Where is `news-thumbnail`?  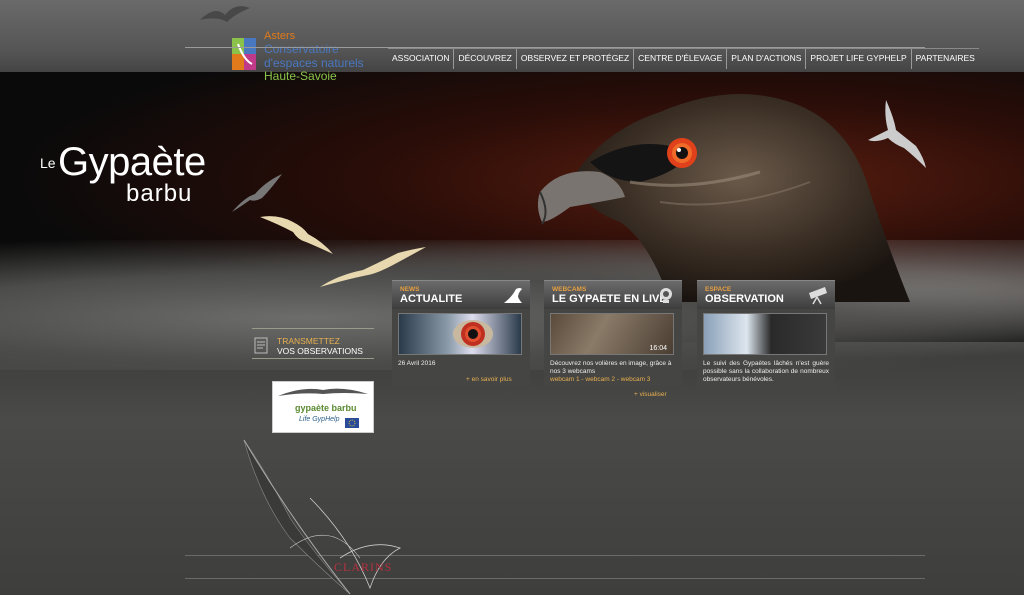 news-thumbnail is located at coordinates (460, 334).